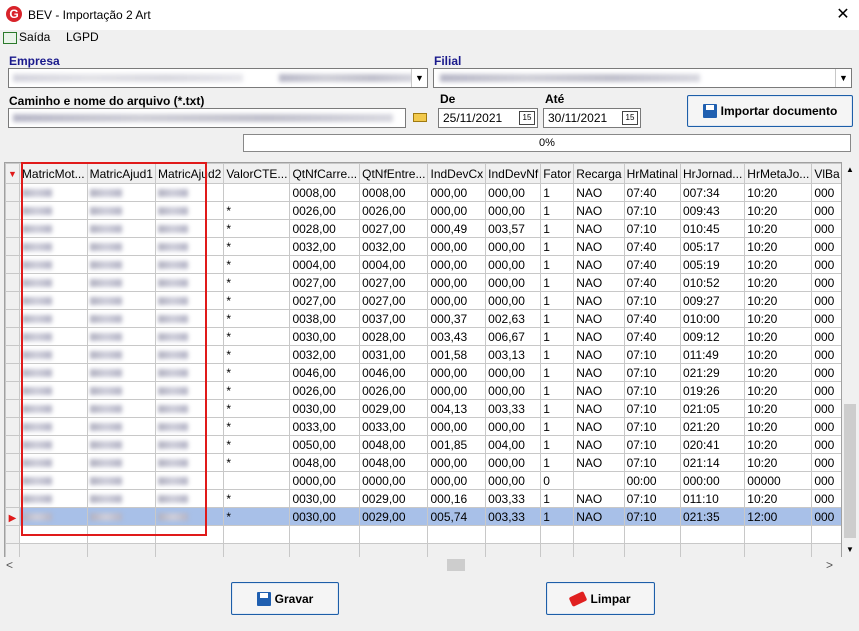 Image resolution: width=859 pixels, height=631 pixels. I want to click on scroll-down-icon: ▼, so click(850, 550).